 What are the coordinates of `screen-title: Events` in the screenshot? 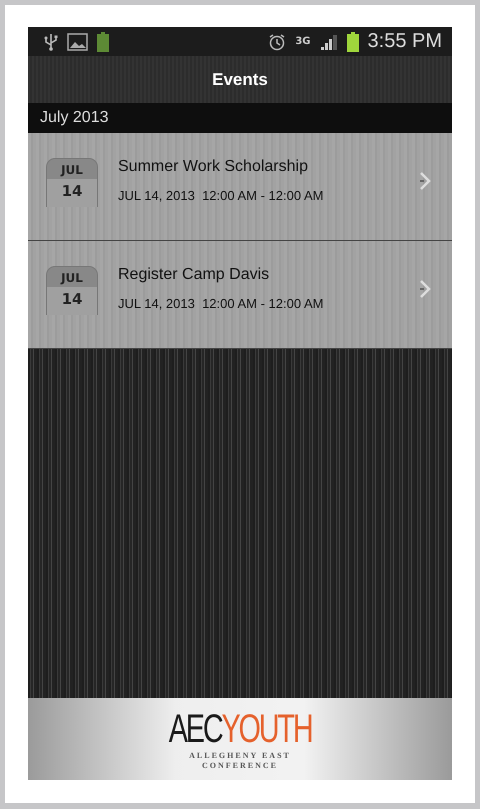 It's located at (240, 80).